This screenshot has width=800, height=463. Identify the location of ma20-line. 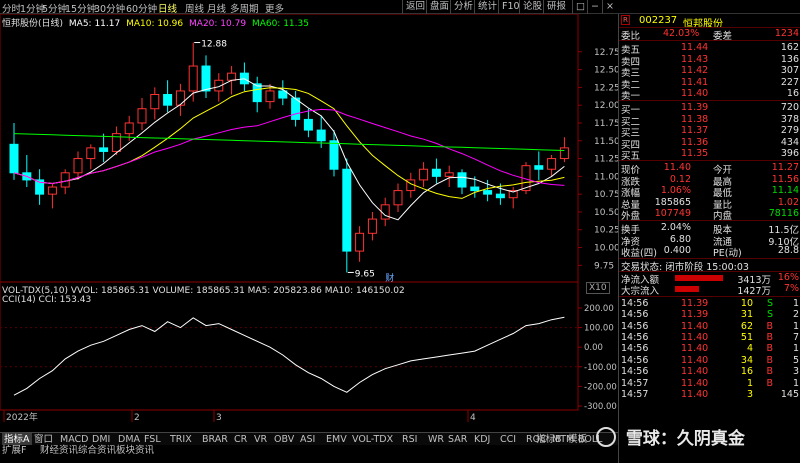
(289, 147).